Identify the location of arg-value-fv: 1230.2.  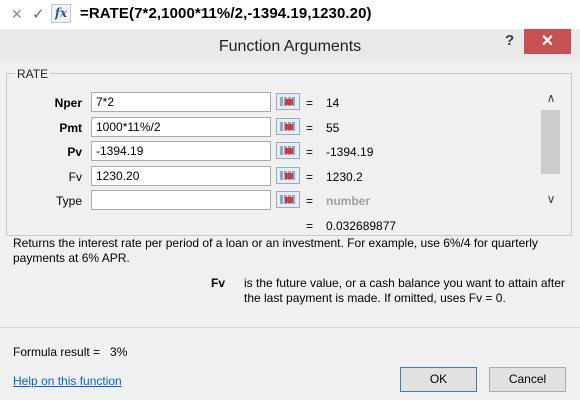
(344, 177).